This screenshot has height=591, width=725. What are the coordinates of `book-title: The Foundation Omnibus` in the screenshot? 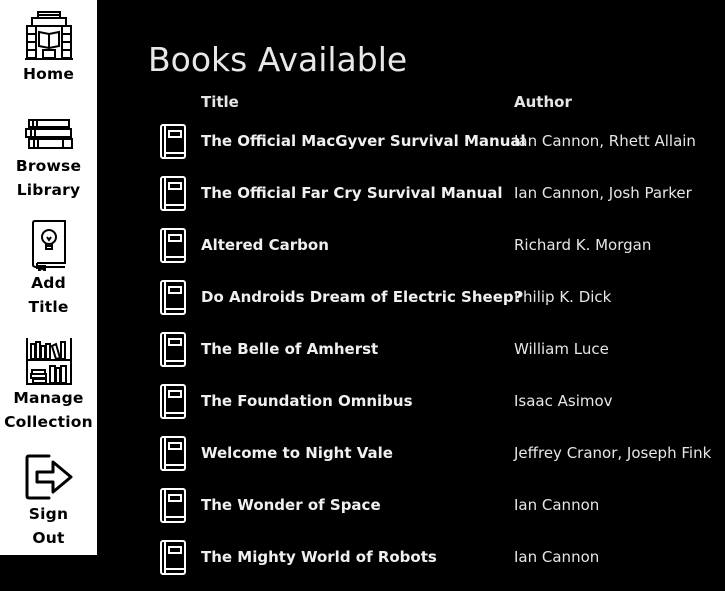 It's located at (307, 401).